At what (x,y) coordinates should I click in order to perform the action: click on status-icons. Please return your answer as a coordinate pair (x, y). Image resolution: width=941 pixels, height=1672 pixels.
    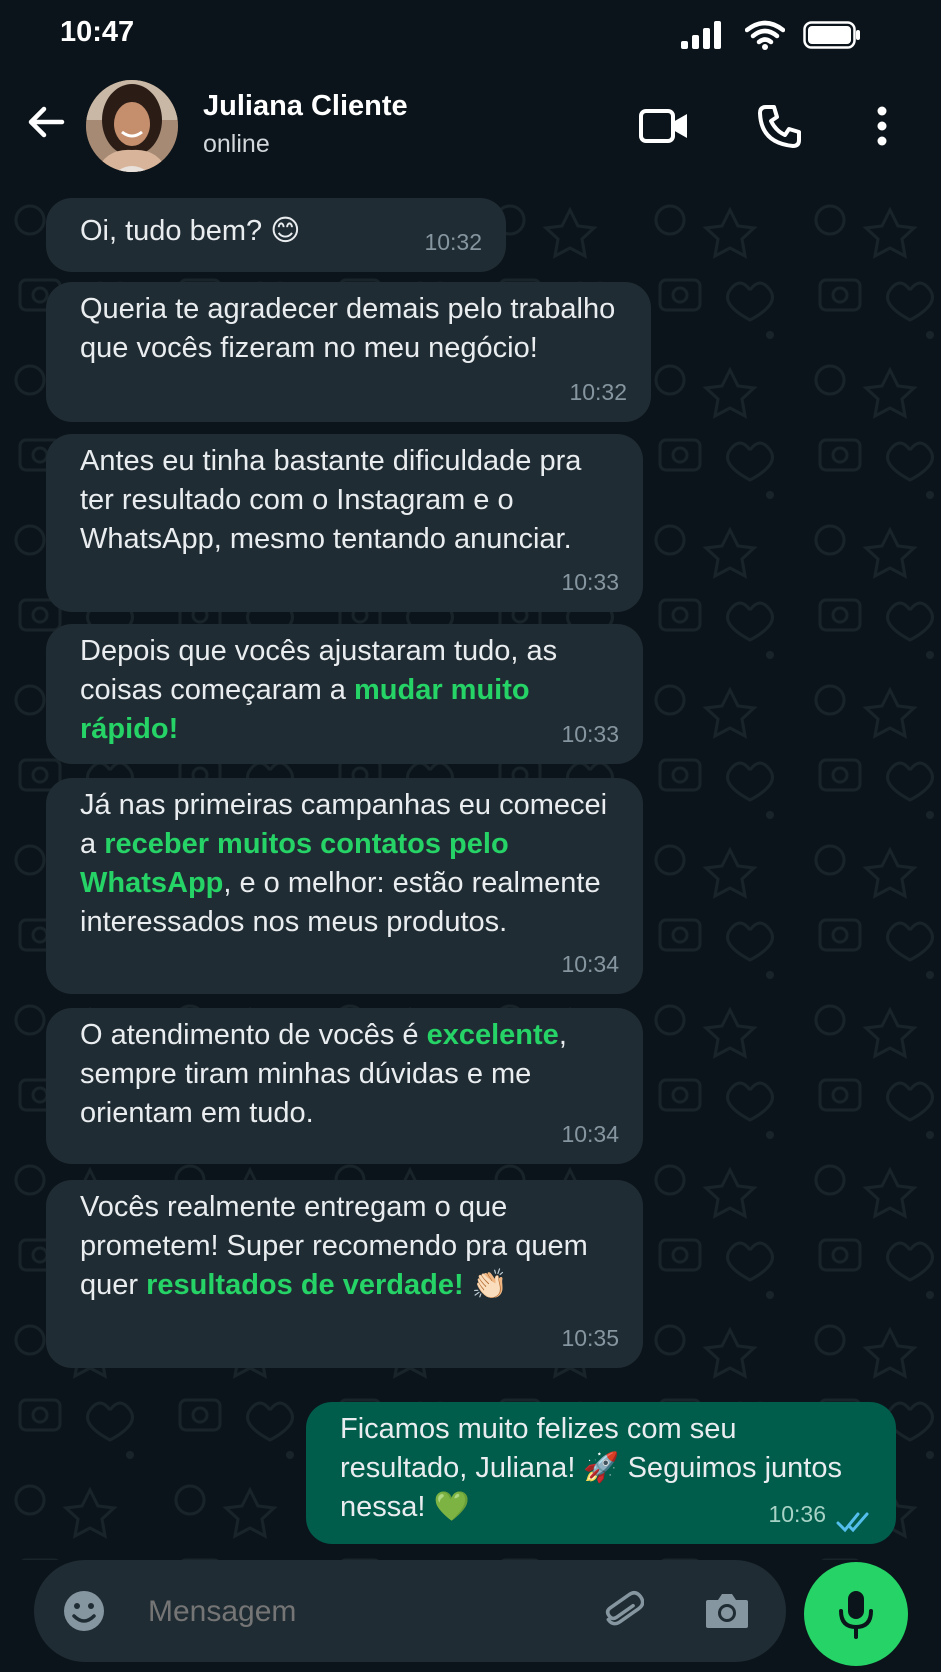
    Looking at the image, I should click on (771, 35).